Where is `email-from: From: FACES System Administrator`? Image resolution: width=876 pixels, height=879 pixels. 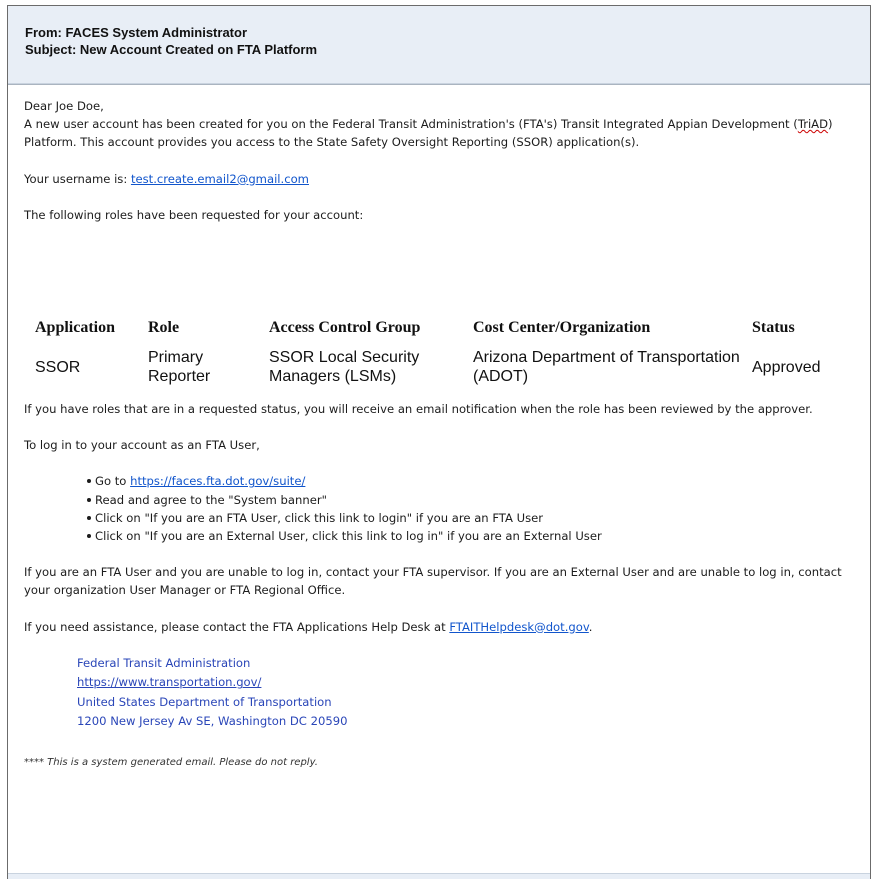 email-from: From: FACES System Administrator is located at coordinates (136, 32).